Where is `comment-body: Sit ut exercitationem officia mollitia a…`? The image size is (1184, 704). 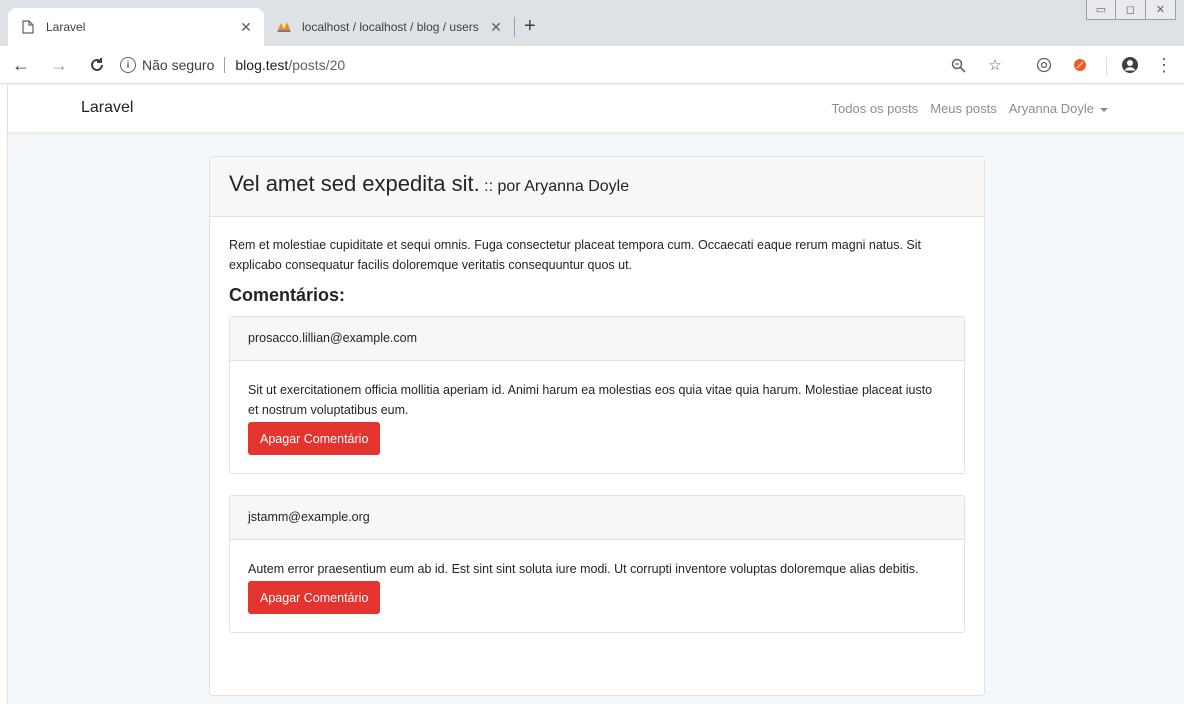
comment-body: Sit ut exercitationem officia mollitia a… is located at coordinates (597, 417).